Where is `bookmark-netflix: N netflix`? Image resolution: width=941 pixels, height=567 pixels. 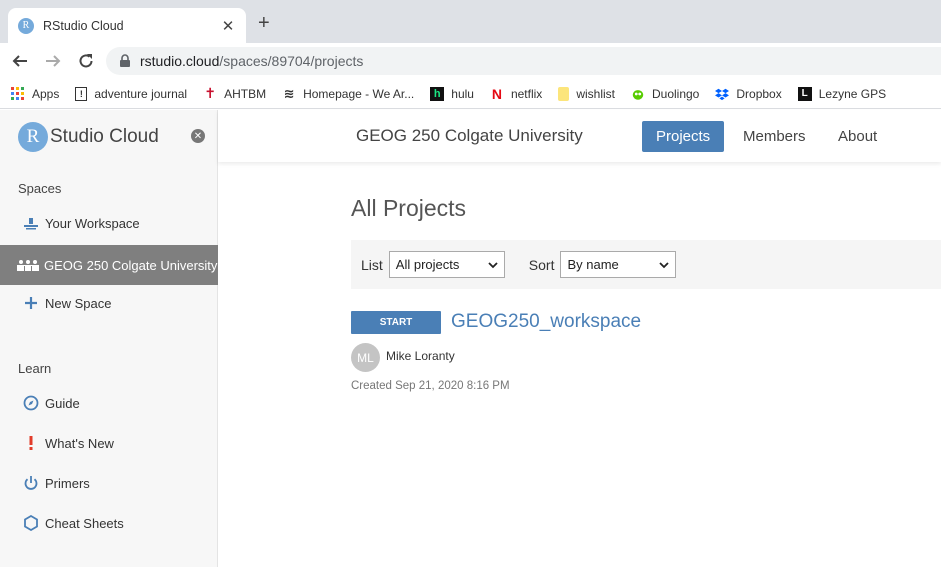 bookmark-netflix: N netflix is located at coordinates (516, 93).